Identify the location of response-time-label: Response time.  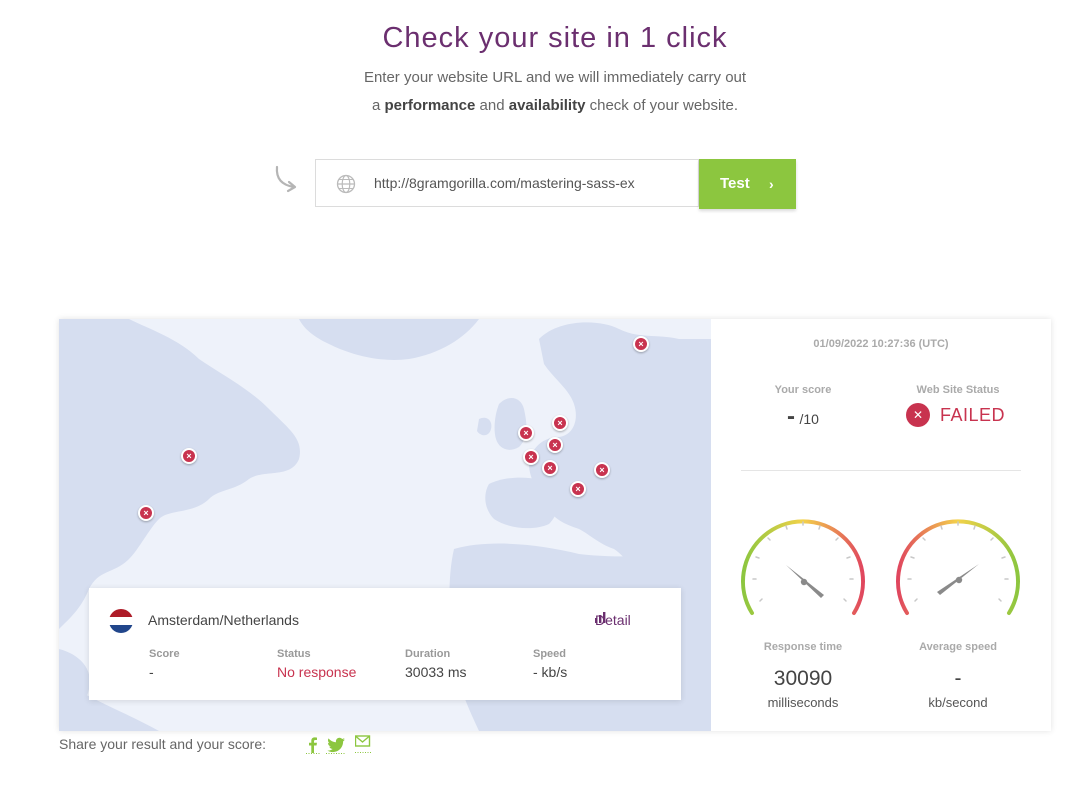
(803, 647).